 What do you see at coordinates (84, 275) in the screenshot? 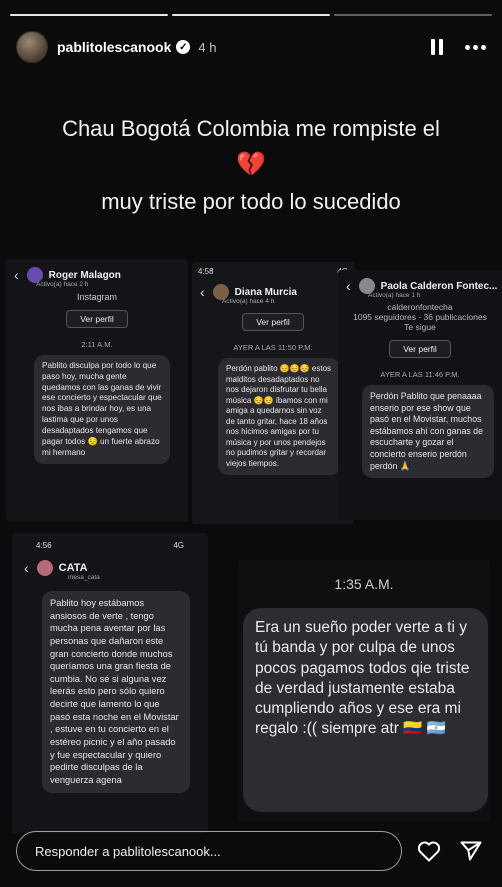
I see `contact-name: Roger Malagon` at bounding box center [84, 275].